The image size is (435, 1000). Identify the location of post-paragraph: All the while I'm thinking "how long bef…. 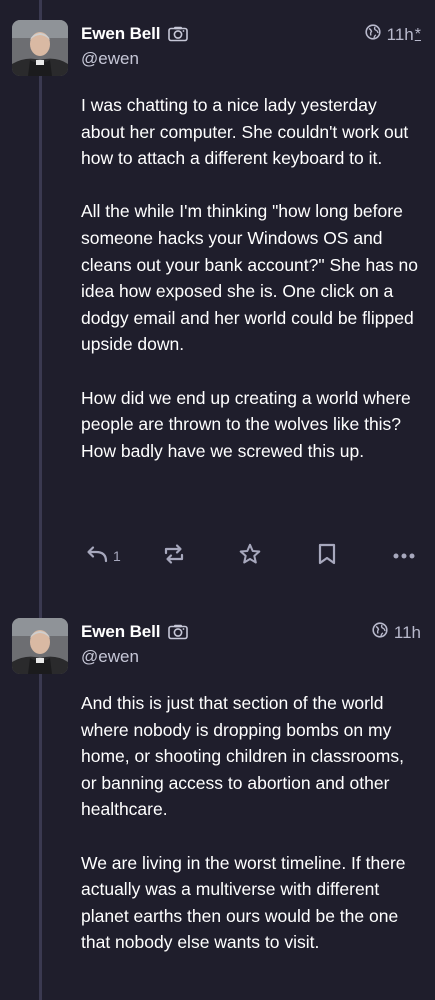
(249, 278).